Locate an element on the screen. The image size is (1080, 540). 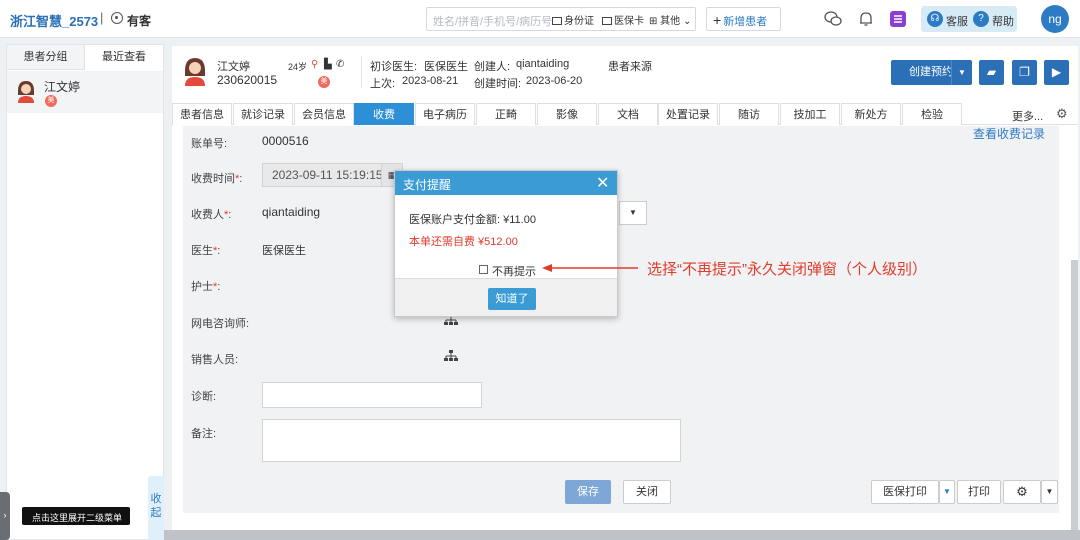
expand-menu-handle: › is located at coordinates (5, 516).